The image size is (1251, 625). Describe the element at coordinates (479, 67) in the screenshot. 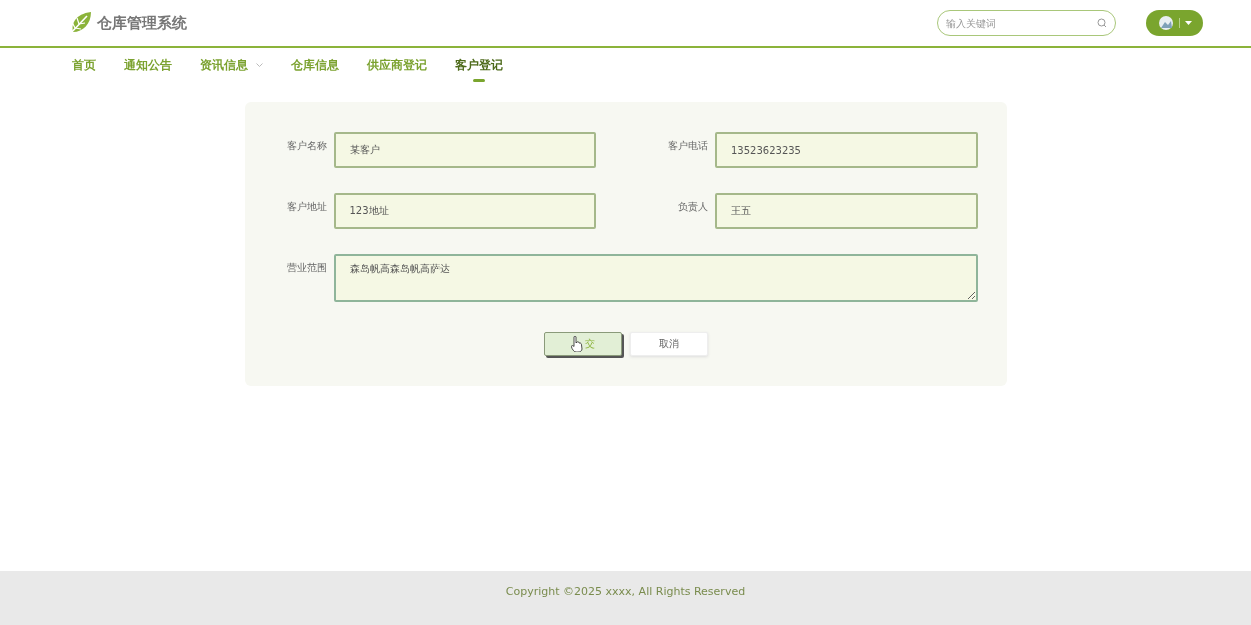

I see `nav-tab: 客户登记` at that location.